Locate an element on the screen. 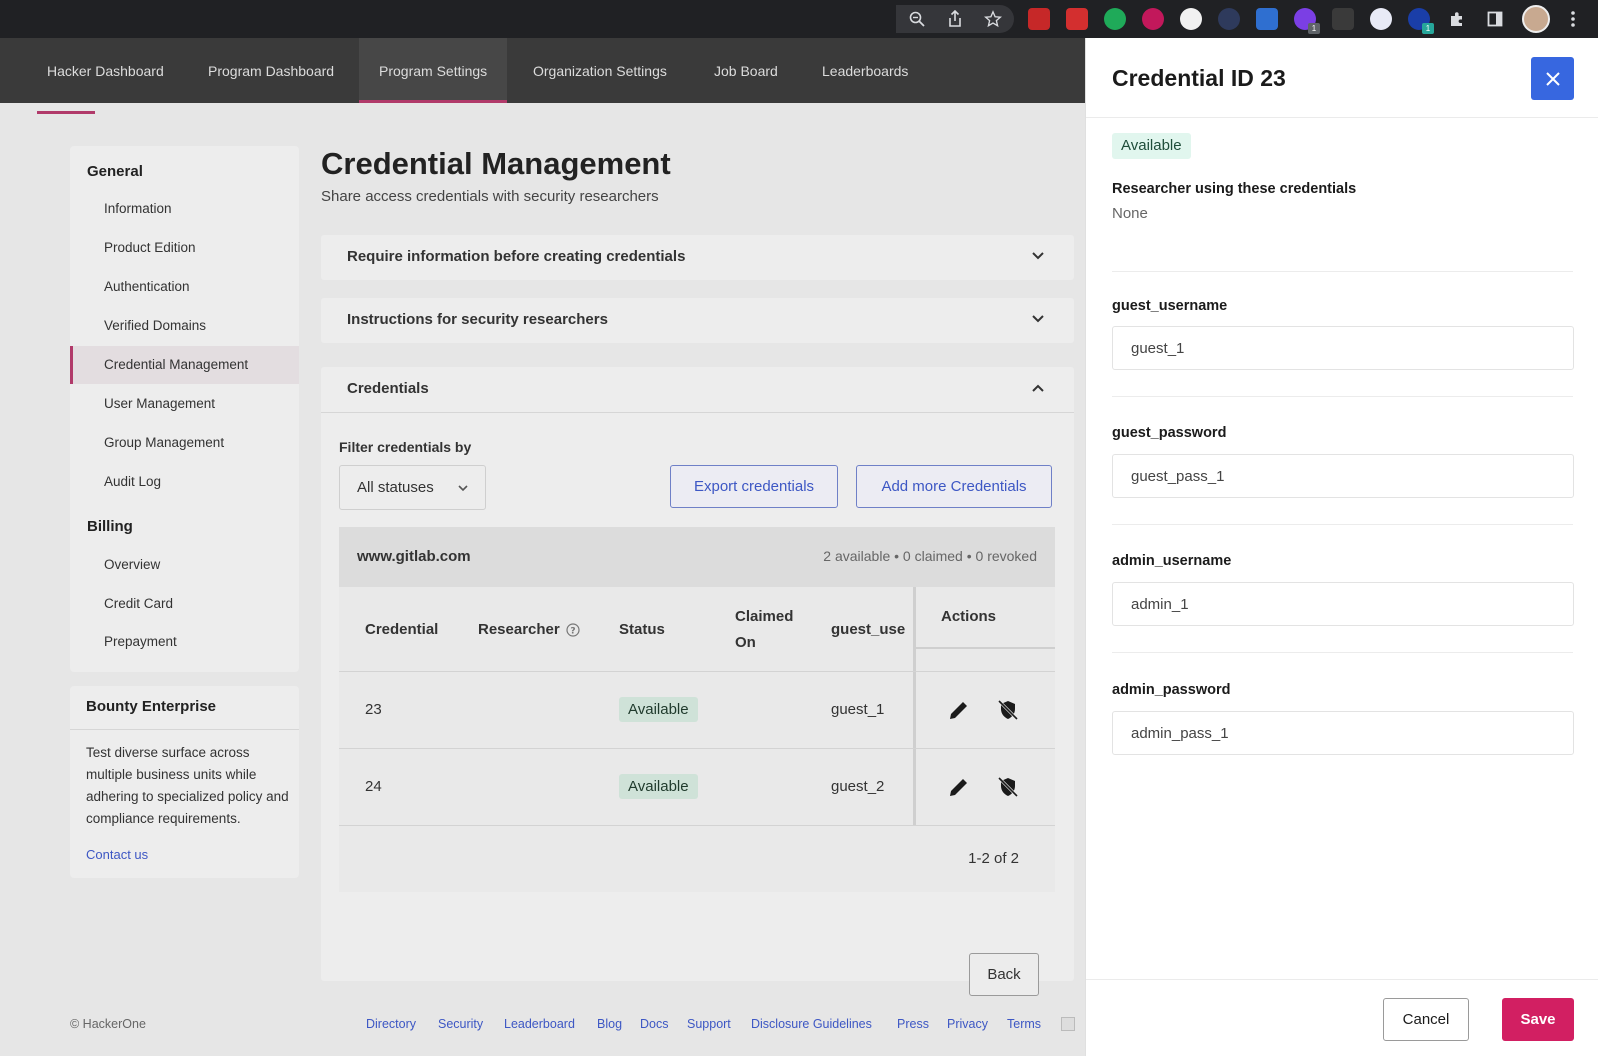  nav-organization-settings: Organization Settings is located at coordinates (600, 70).